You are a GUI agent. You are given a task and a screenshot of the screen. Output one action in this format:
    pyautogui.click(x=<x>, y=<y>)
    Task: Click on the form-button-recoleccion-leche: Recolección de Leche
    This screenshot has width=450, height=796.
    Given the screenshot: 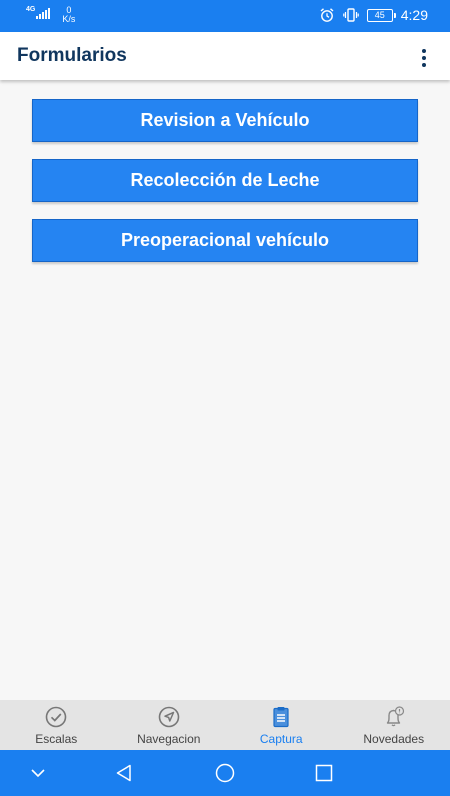 What is the action you would take?
    pyautogui.click(x=225, y=180)
    